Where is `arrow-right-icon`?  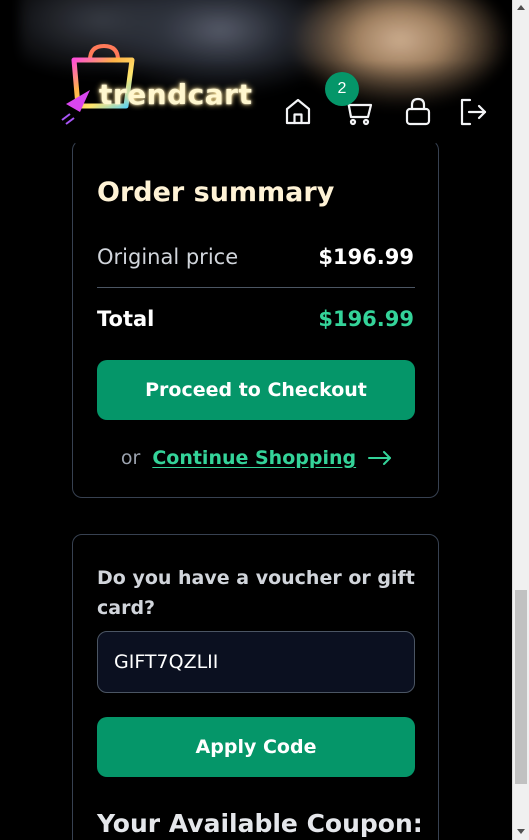 arrow-right-icon is located at coordinates (380, 458).